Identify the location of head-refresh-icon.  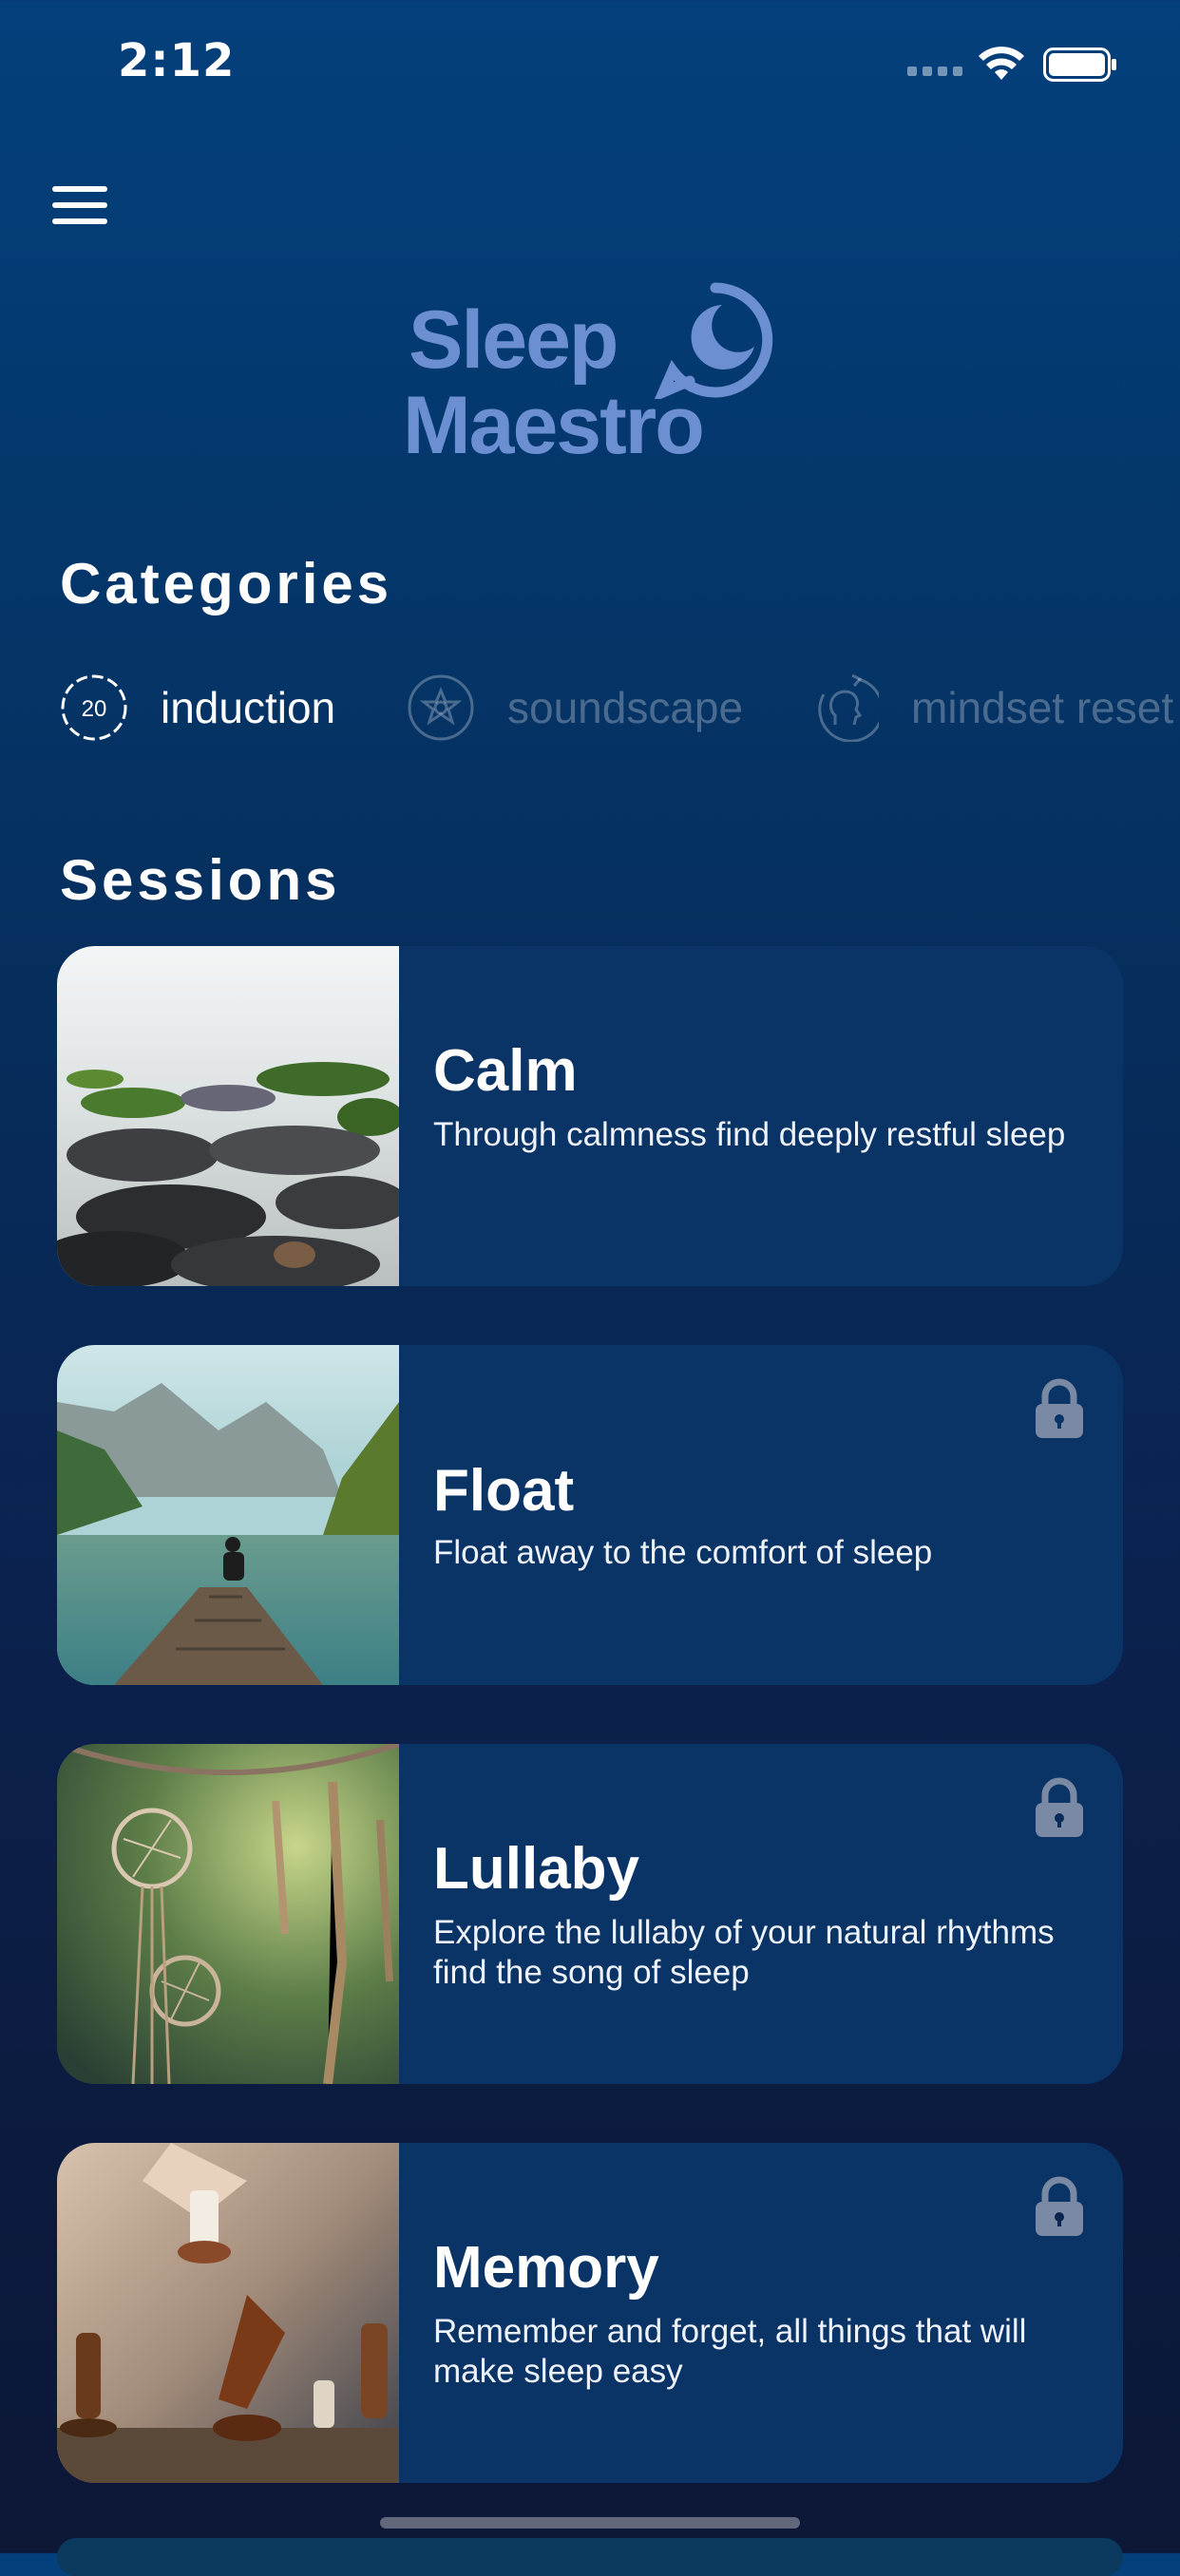
(848, 707).